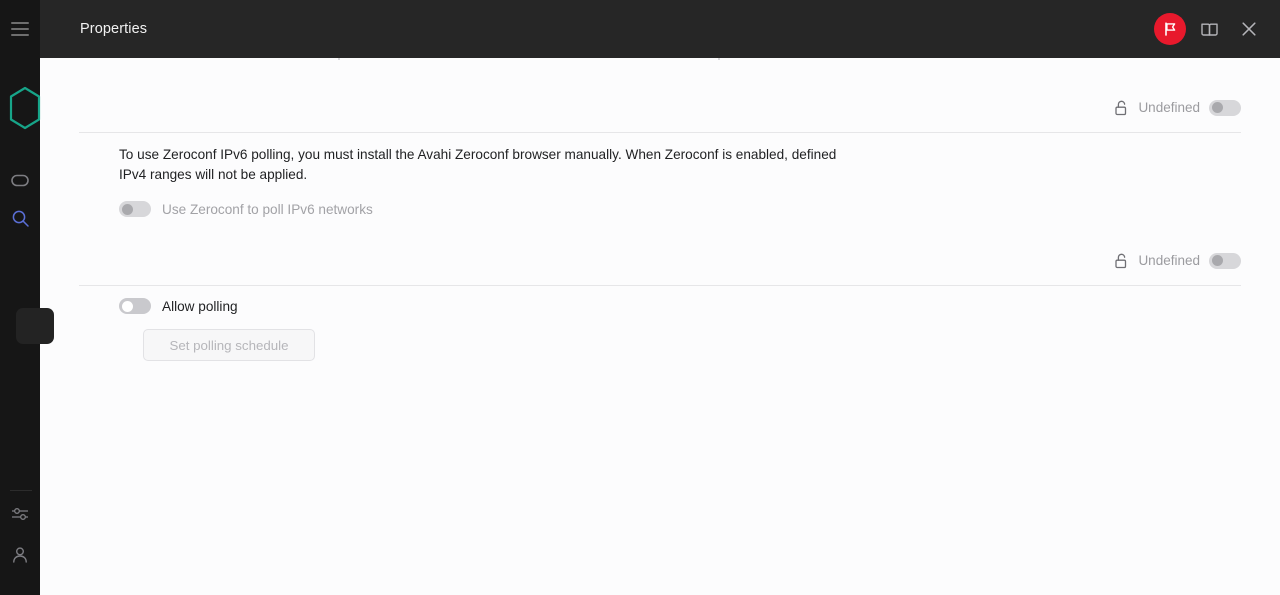  I want to click on page-title: Properties, so click(114, 29).